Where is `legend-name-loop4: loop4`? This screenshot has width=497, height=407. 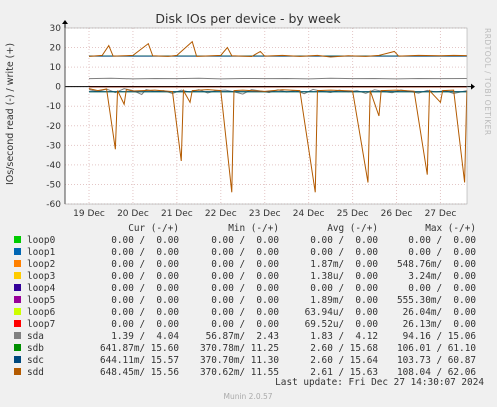
legend-name-loop4: loop4 is located at coordinates (41, 288).